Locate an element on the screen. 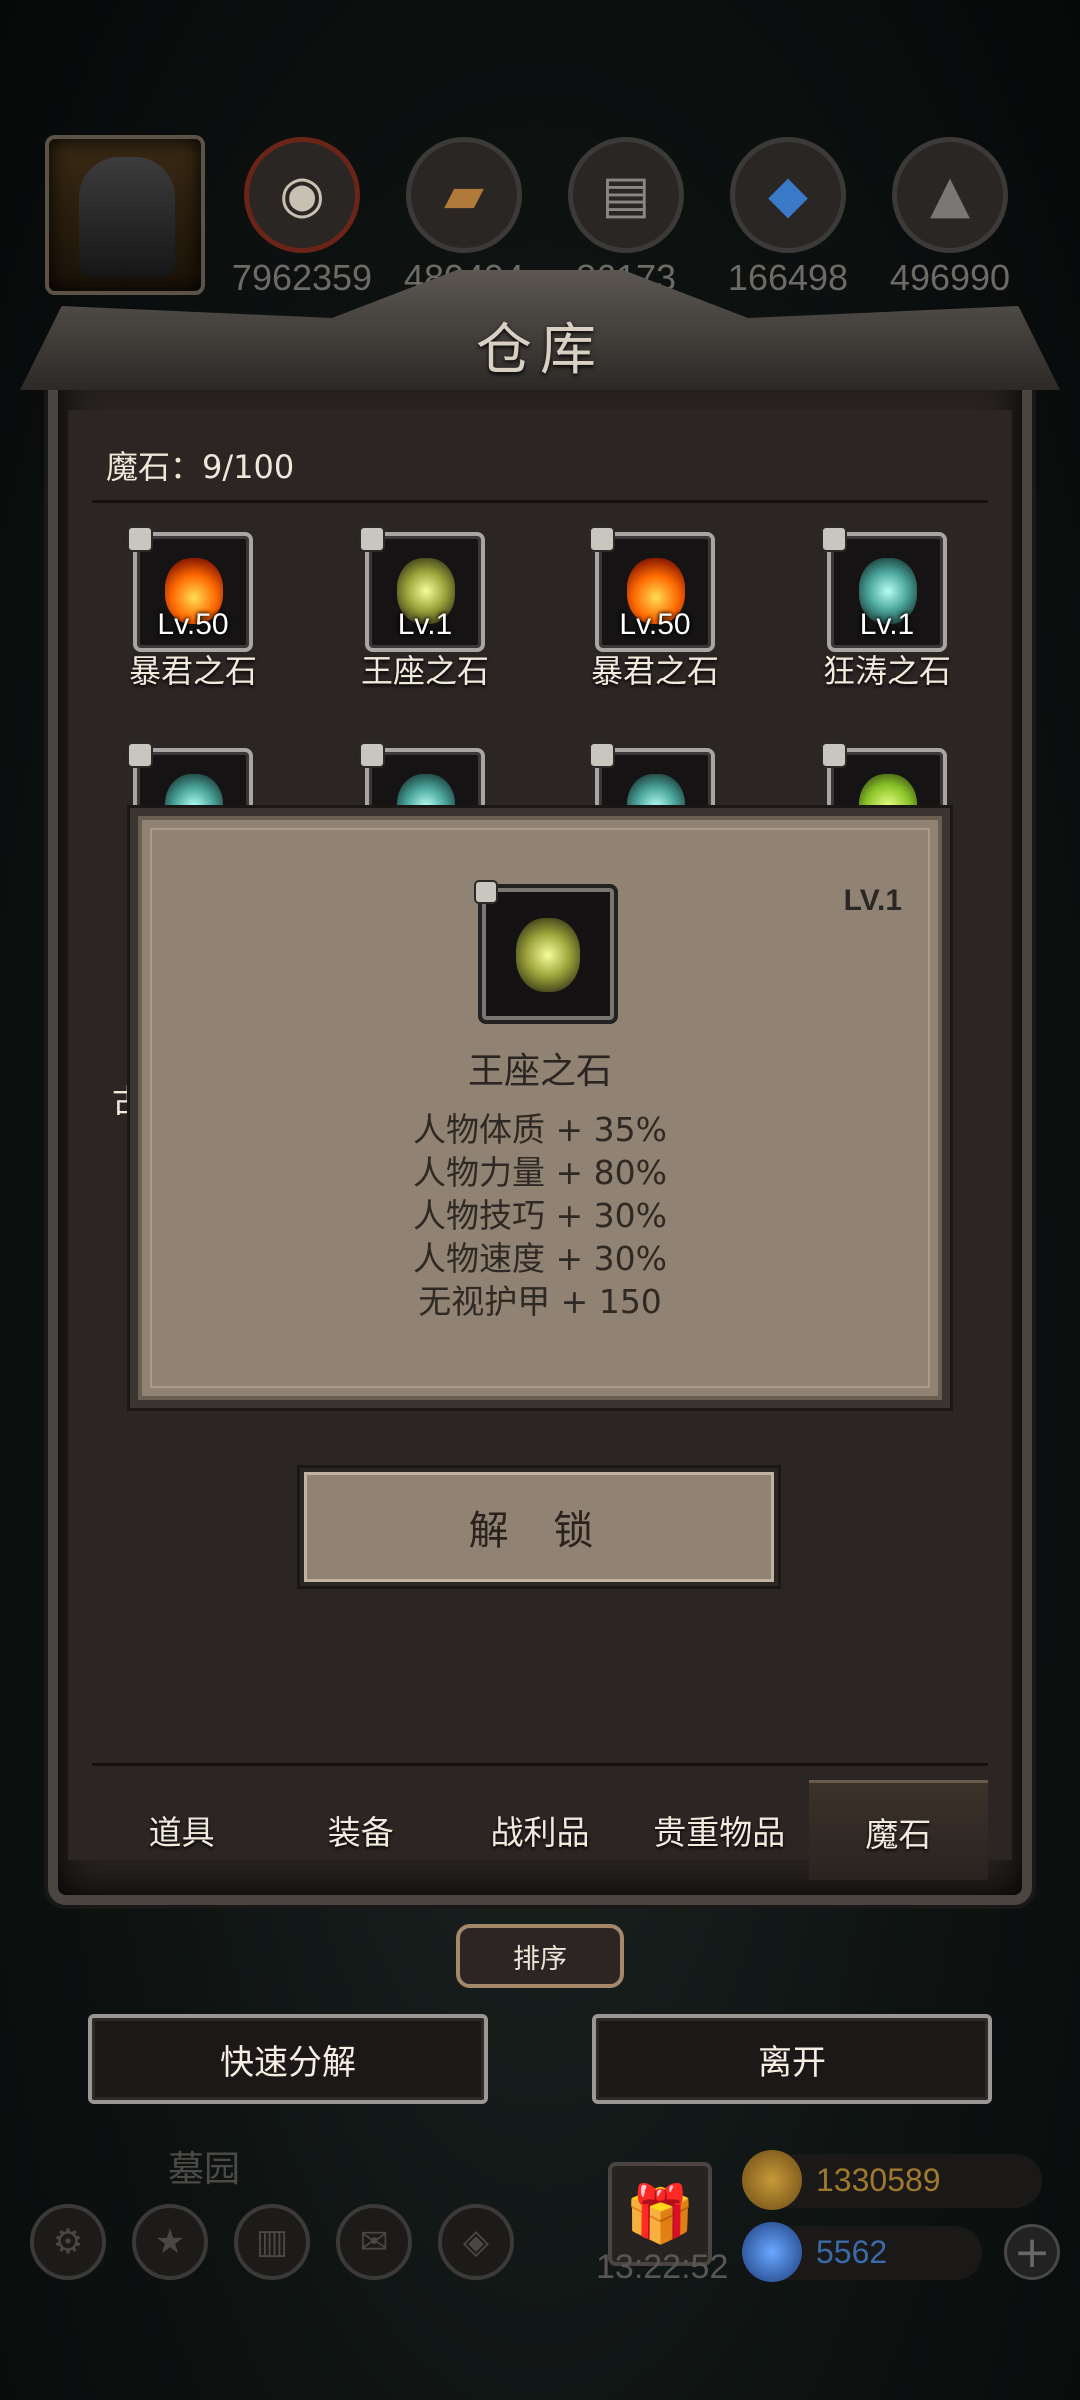 This screenshot has height=2400, width=1080. item-count-label: 魔石：9/100 is located at coordinates (200, 467).